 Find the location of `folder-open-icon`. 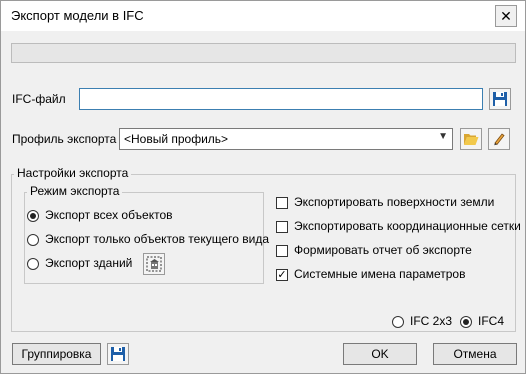

folder-open-icon is located at coordinates (471, 139).